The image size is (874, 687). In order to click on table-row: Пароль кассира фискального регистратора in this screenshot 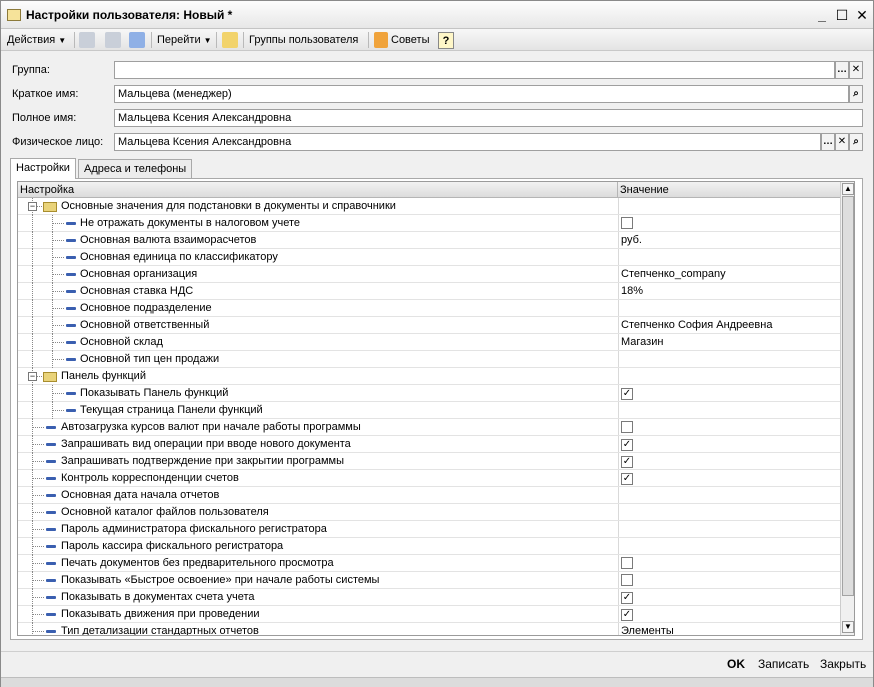, I will do `click(429, 546)`.